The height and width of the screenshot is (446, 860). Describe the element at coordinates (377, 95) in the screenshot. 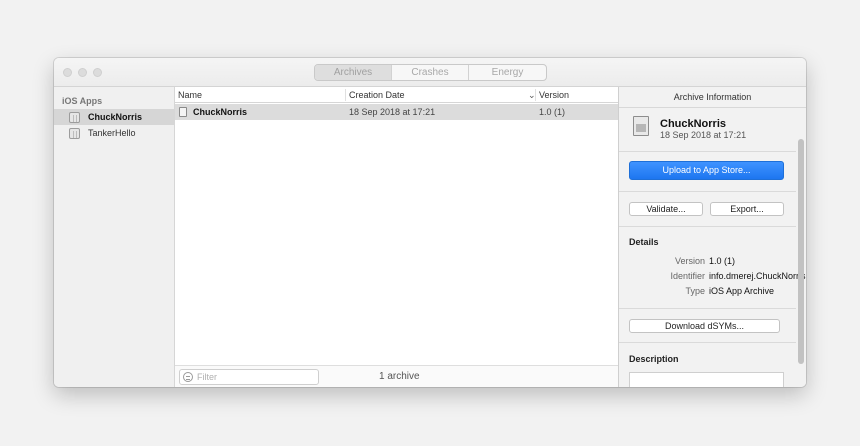

I see `column-header-creation-date: Creation Date` at that location.